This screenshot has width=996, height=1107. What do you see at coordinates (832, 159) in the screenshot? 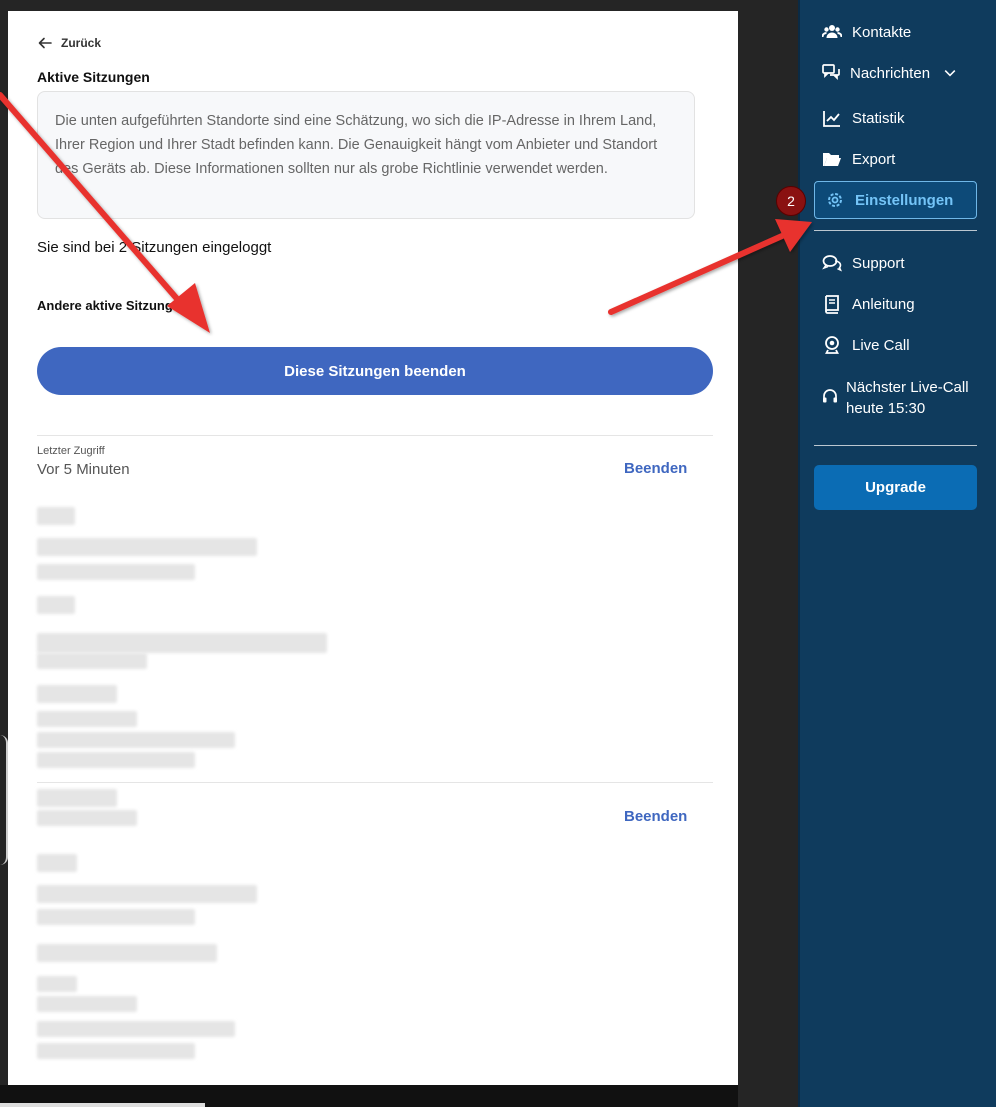
I see `folder-open-icon` at bounding box center [832, 159].